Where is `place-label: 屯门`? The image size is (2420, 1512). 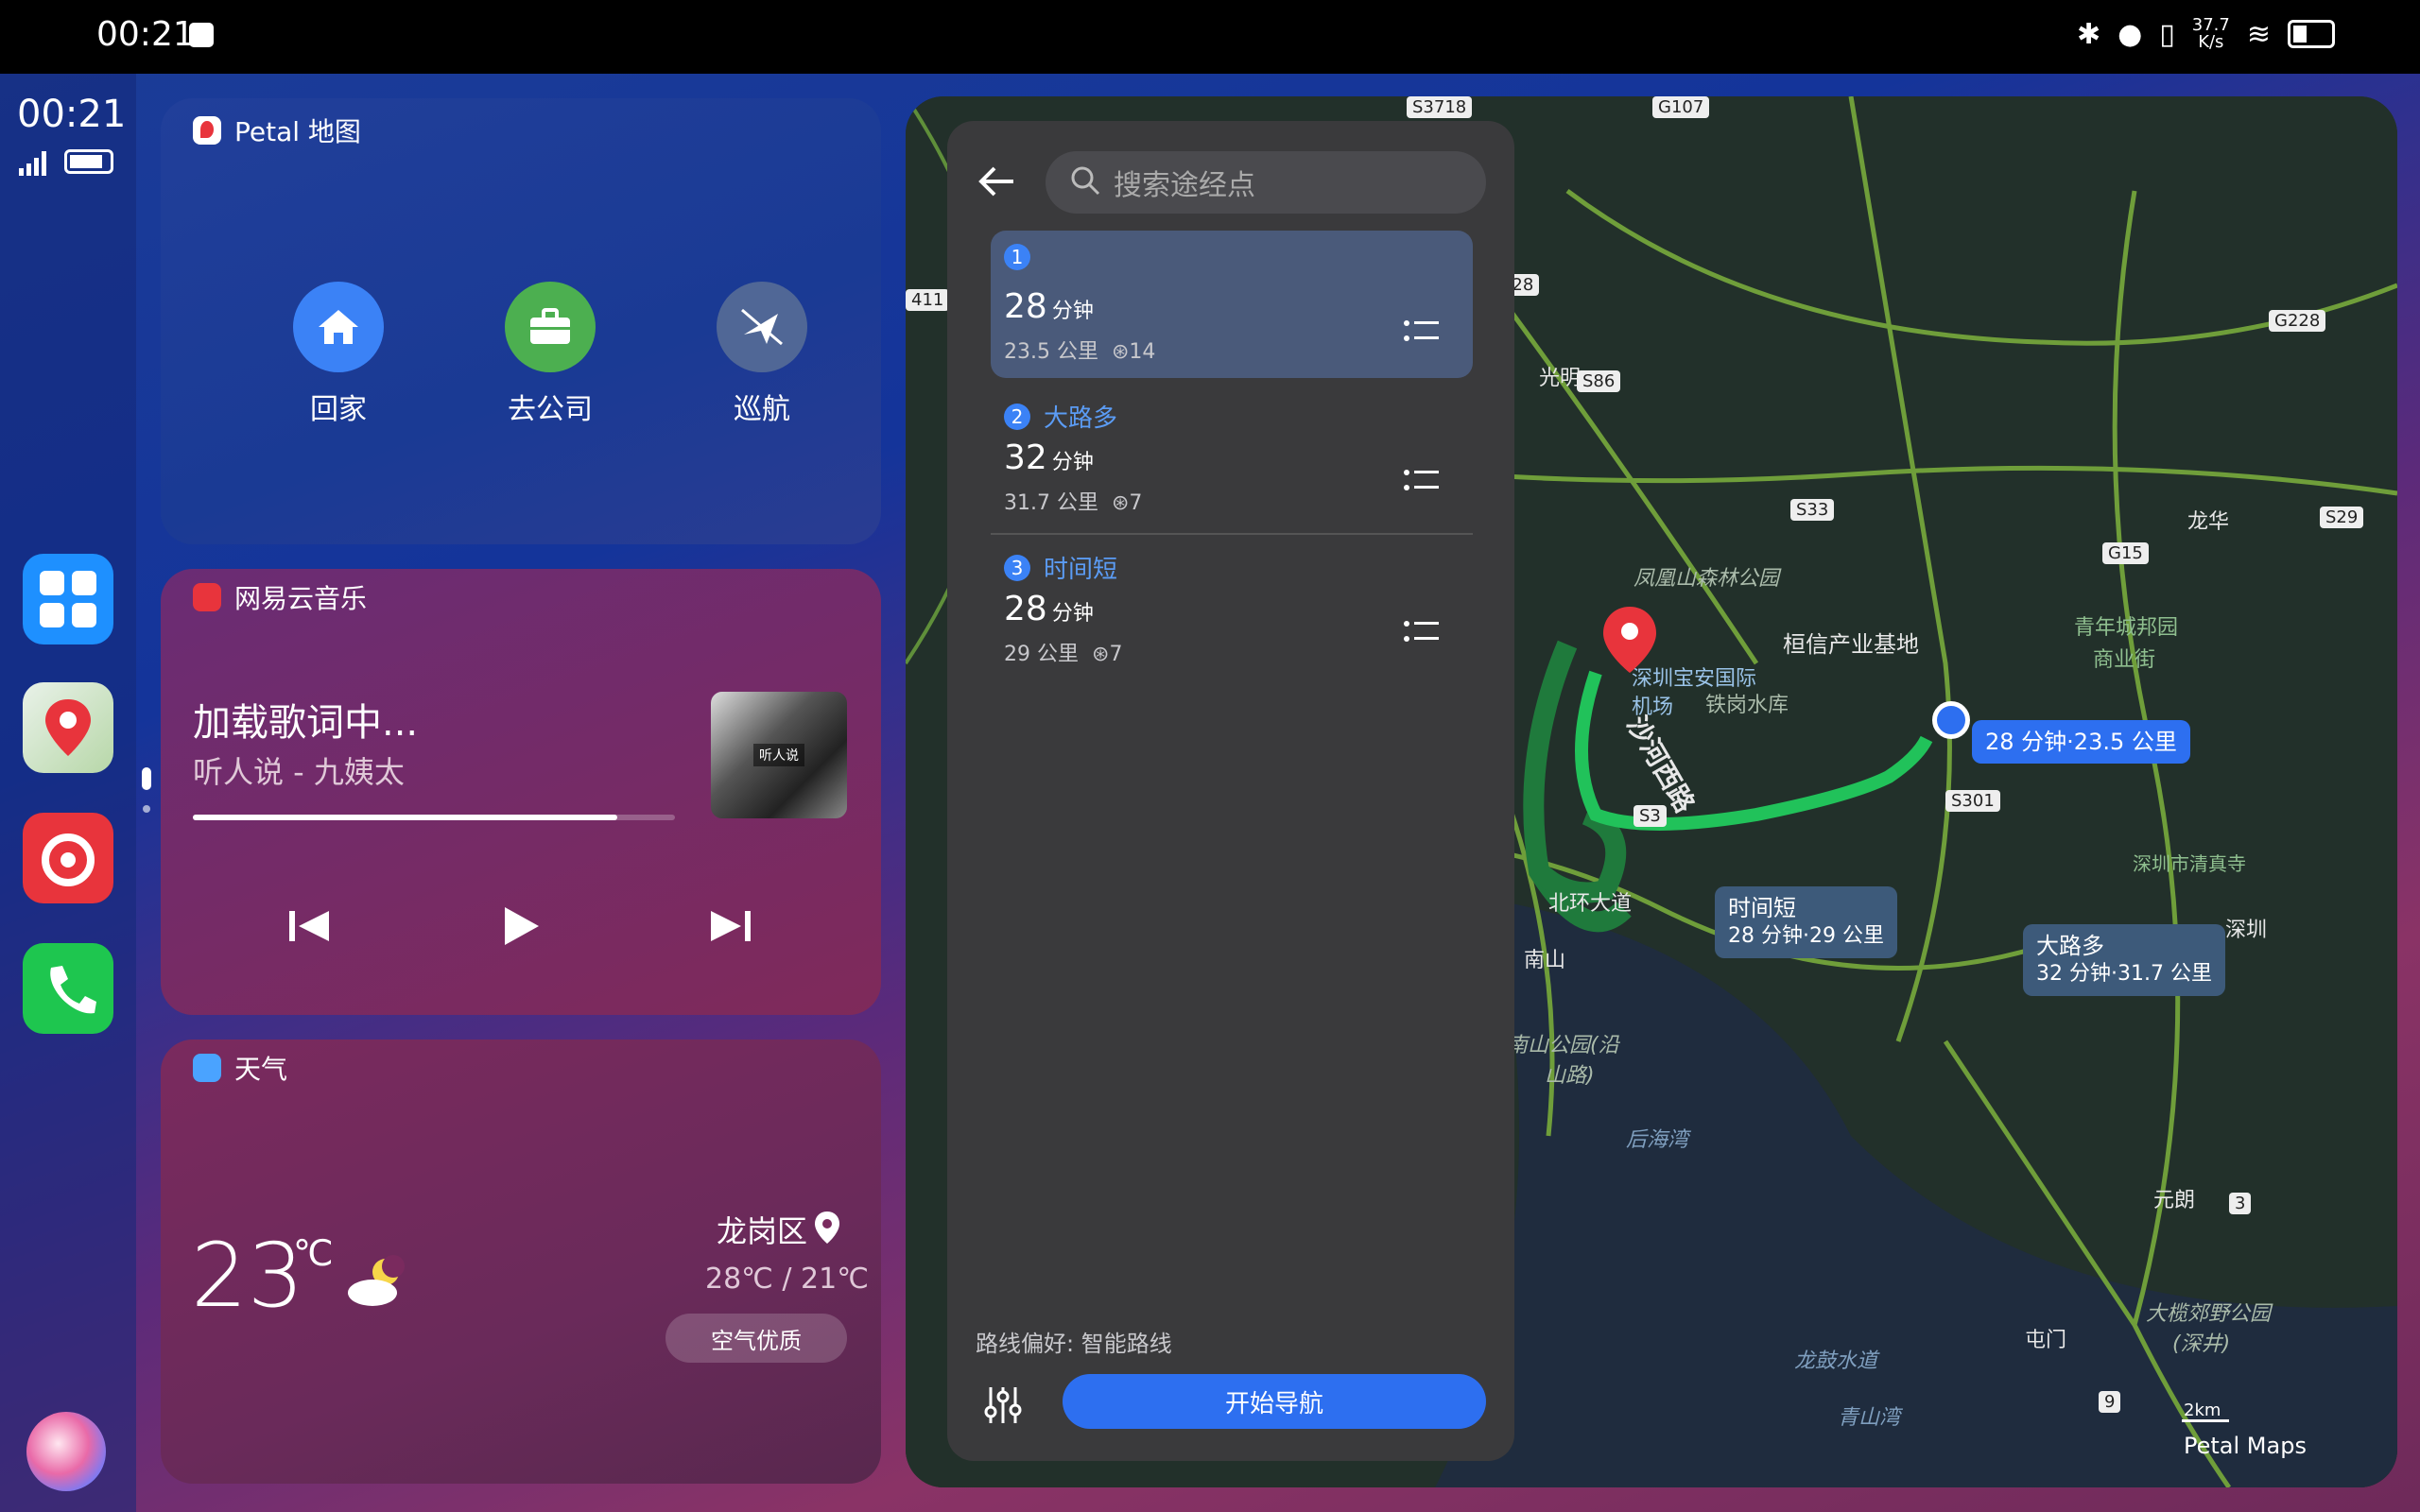 place-label: 屯门 is located at coordinates (2046, 1340).